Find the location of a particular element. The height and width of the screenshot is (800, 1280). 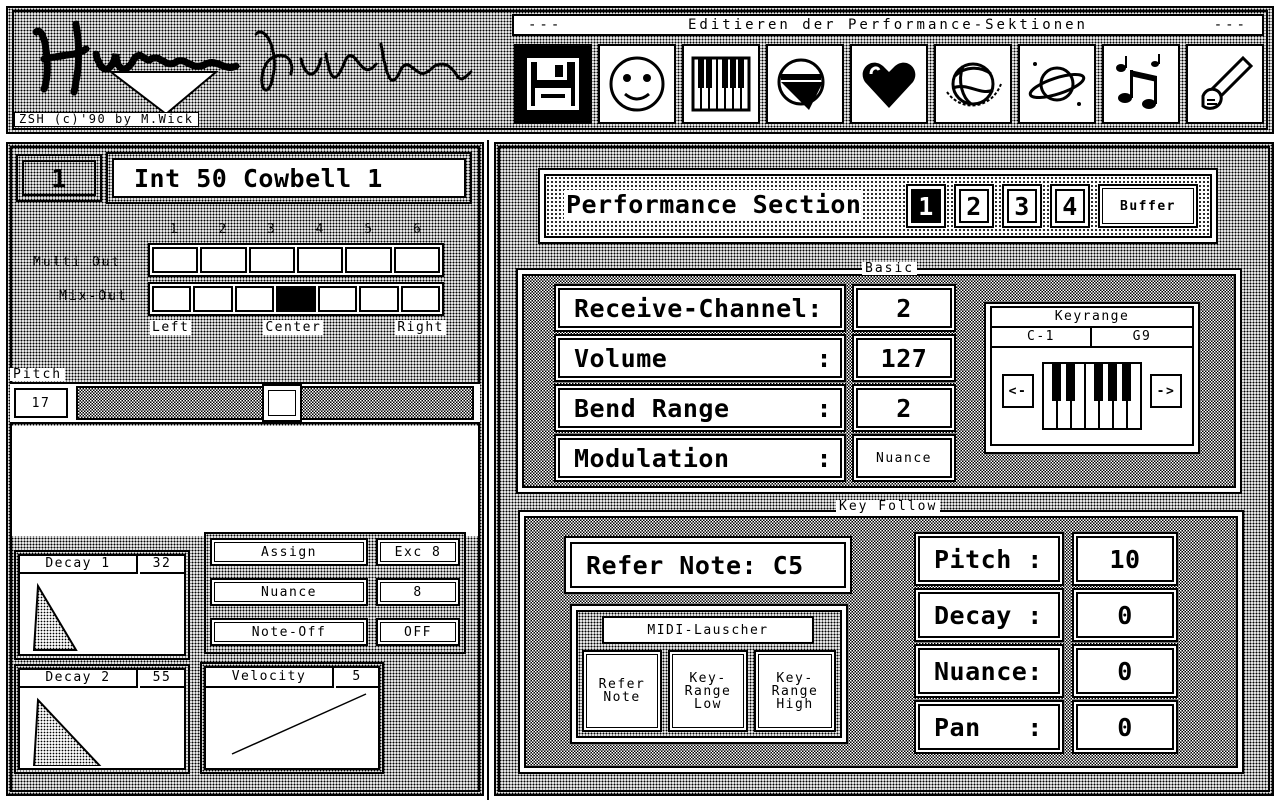

copyright: ZSH (c)'90 by M.Wick is located at coordinates (106, 119).